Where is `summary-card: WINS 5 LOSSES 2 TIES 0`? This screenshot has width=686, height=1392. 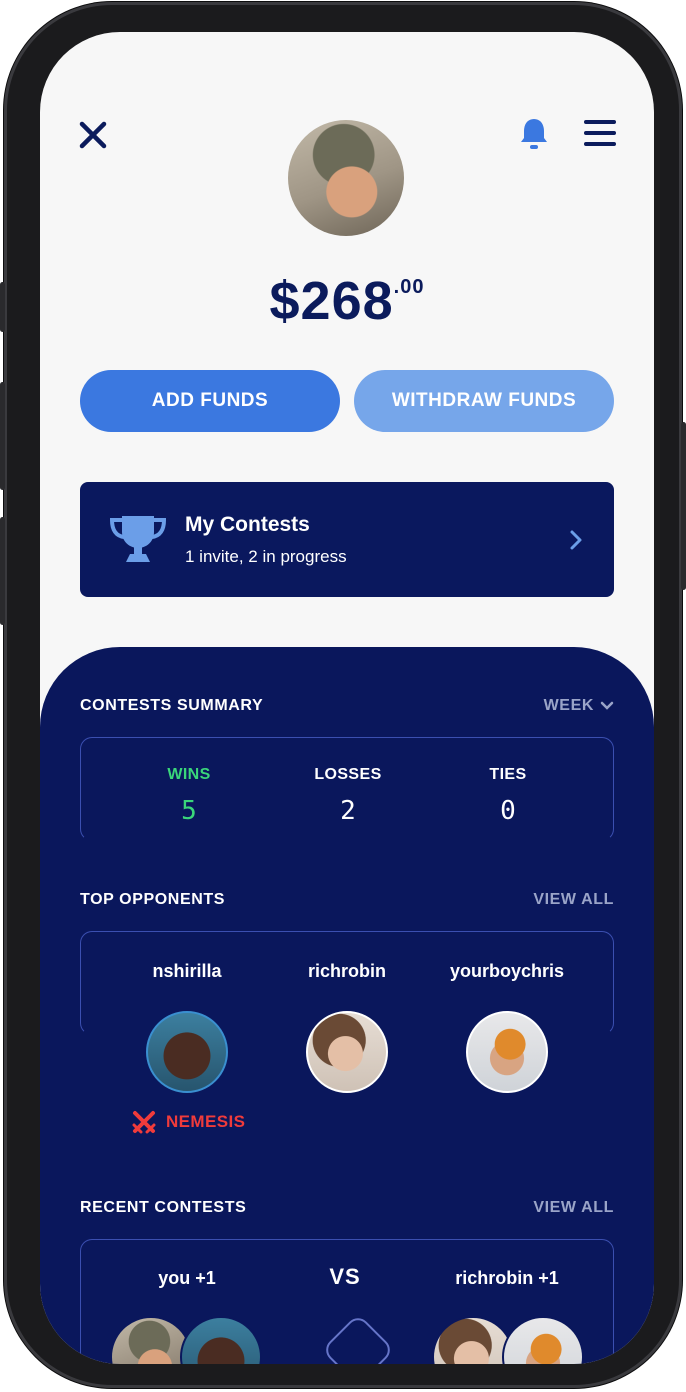
summary-card: WINS 5 LOSSES 2 TIES 0 is located at coordinates (347, 789).